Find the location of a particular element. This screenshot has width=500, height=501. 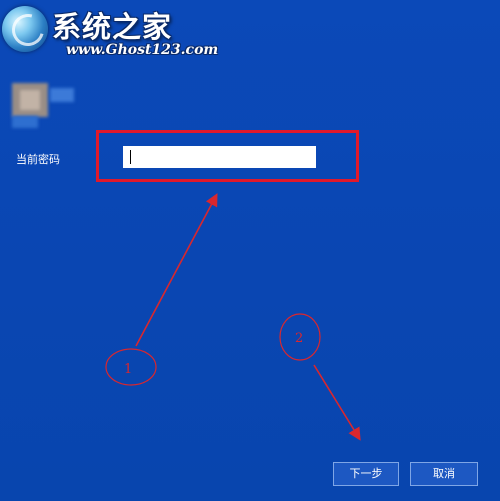

current-password-label: 当前密码 is located at coordinates (38, 159).